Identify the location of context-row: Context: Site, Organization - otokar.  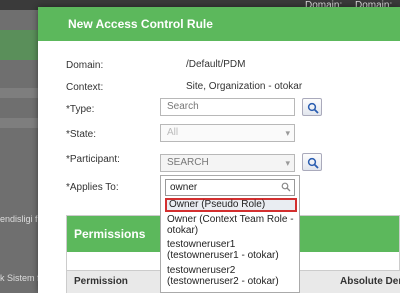
(184, 87).